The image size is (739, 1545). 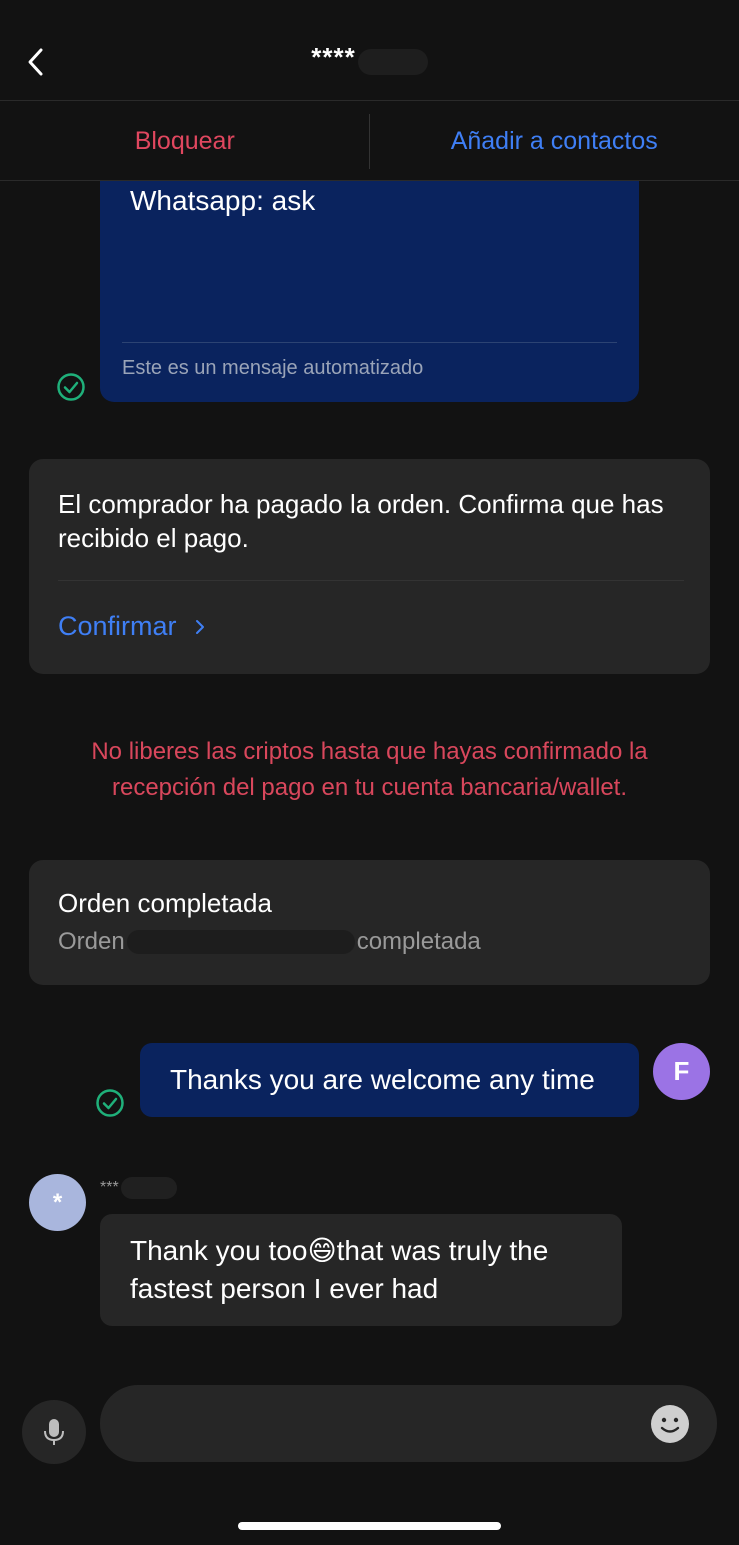 What do you see at coordinates (199, 626) in the screenshot?
I see `chevron-right-icon` at bounding box center [199, 626].